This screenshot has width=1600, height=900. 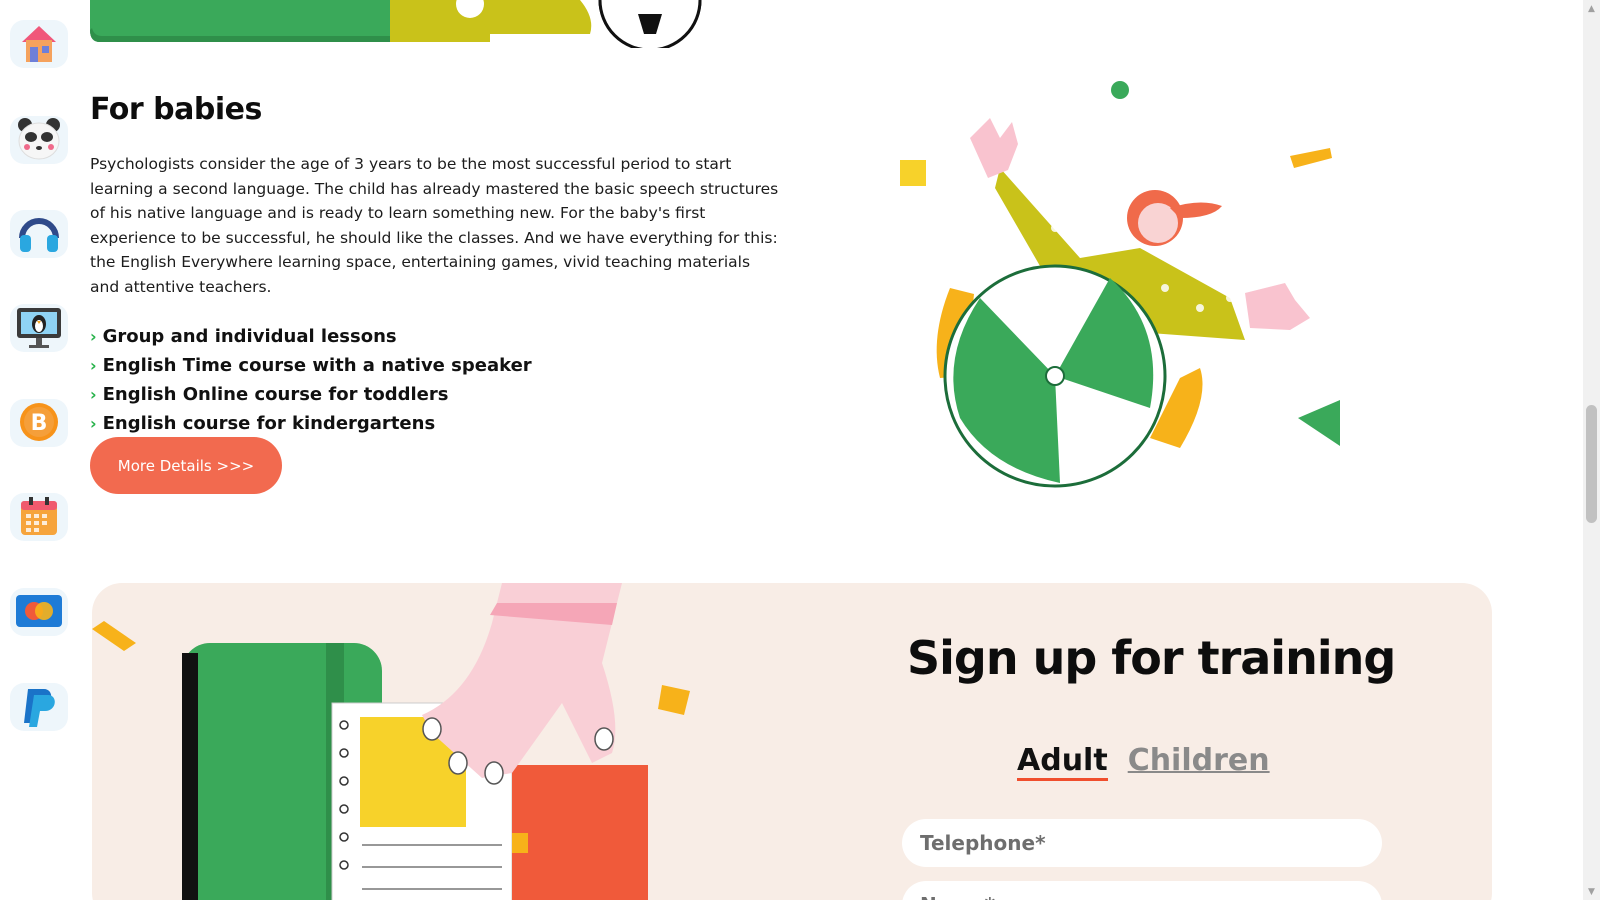 What do you see at coordinates (269, 423) in the screenshot?
I see `feature-label: English course for kindergartens` at bounding box center [269, 423].